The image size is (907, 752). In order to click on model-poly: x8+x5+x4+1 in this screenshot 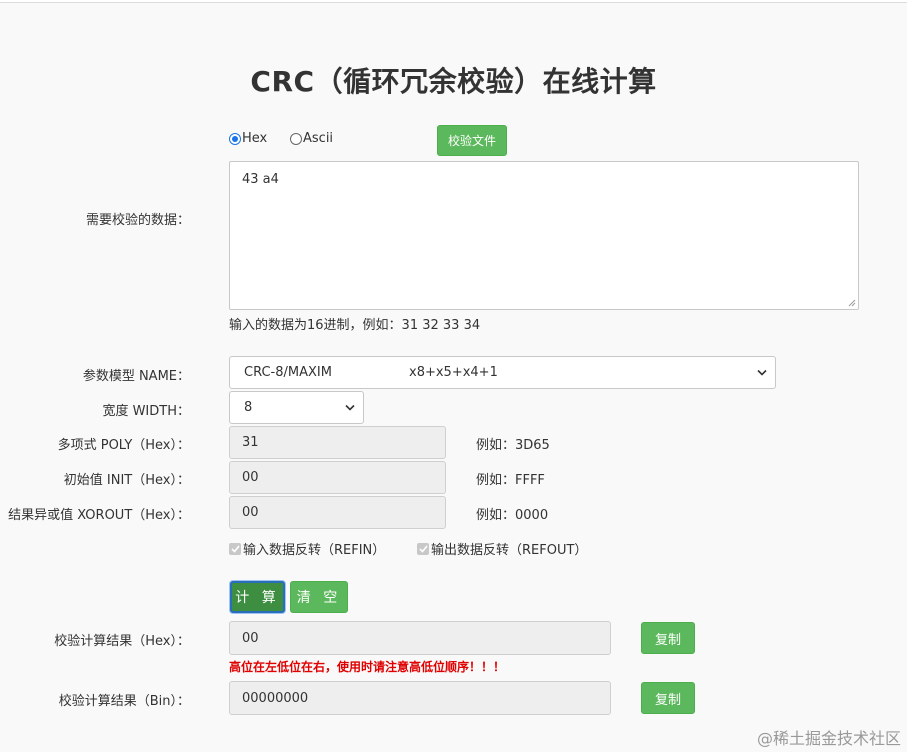, I will do `click(453, 372)`.